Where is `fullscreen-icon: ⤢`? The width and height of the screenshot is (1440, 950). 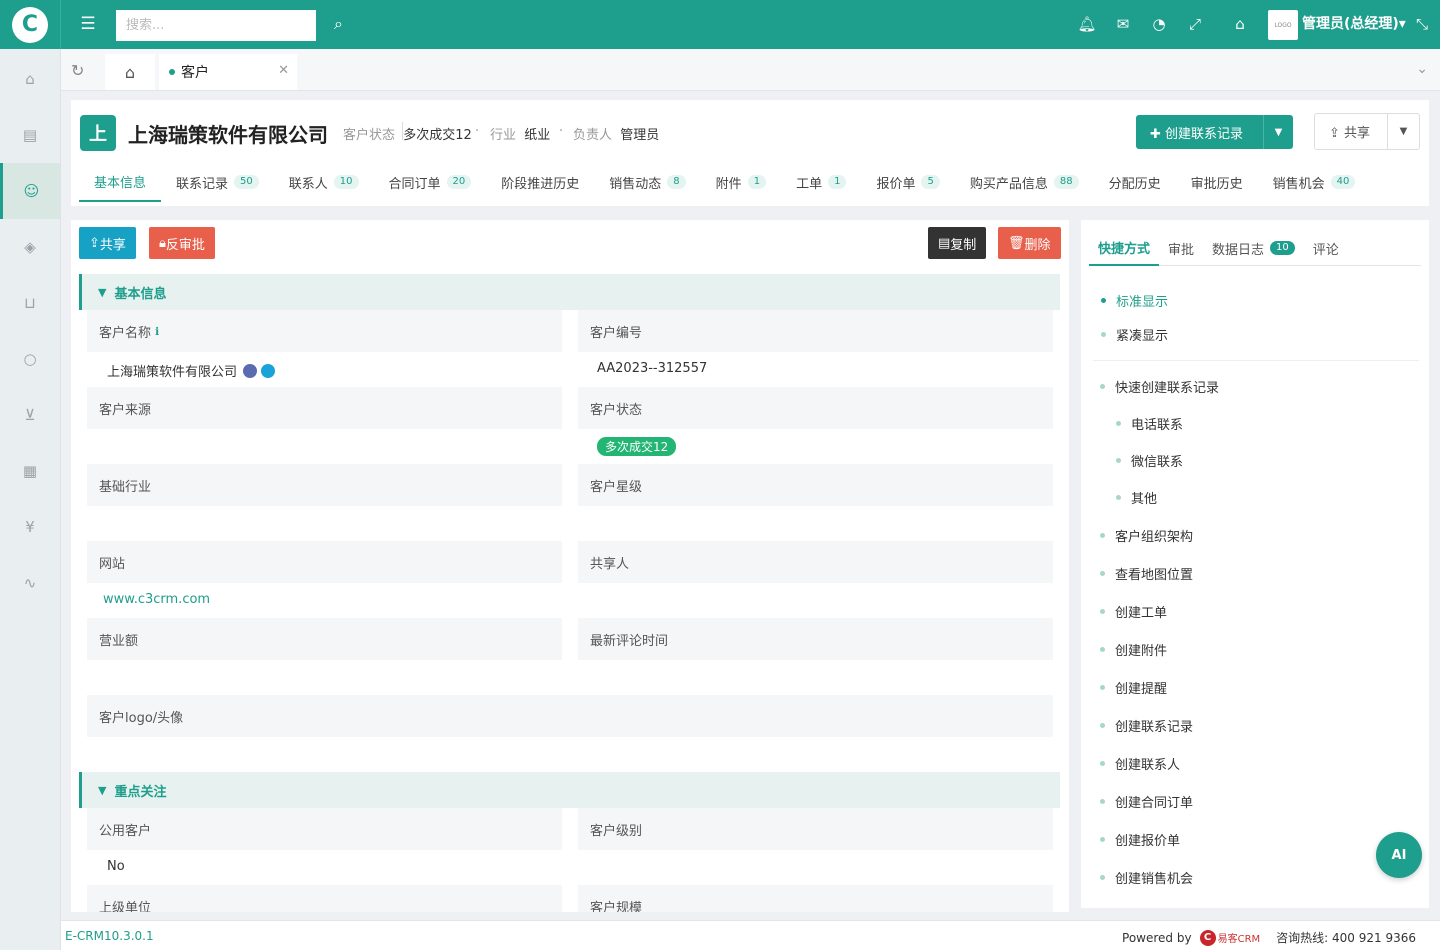
fullscreen-icon: ⤢ is located at coordinates (1195, 24).